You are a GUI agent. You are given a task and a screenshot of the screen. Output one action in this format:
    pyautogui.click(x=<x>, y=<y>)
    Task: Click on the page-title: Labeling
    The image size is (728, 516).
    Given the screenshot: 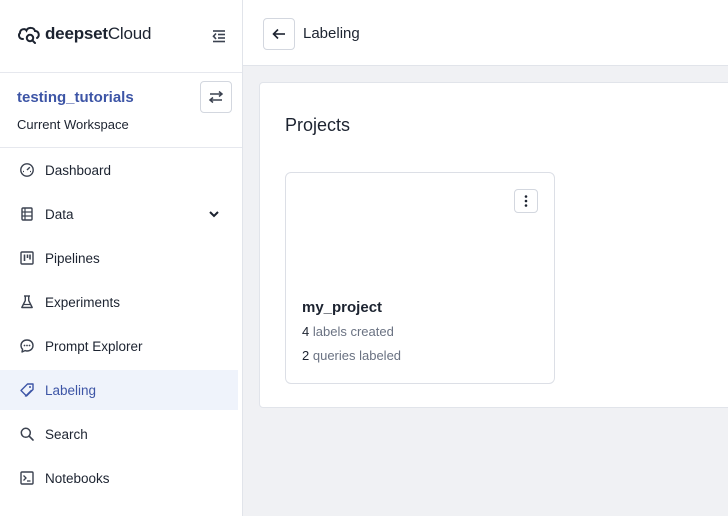 What is the action you would take?
    pyautogui.click(x=331, y=33)
    